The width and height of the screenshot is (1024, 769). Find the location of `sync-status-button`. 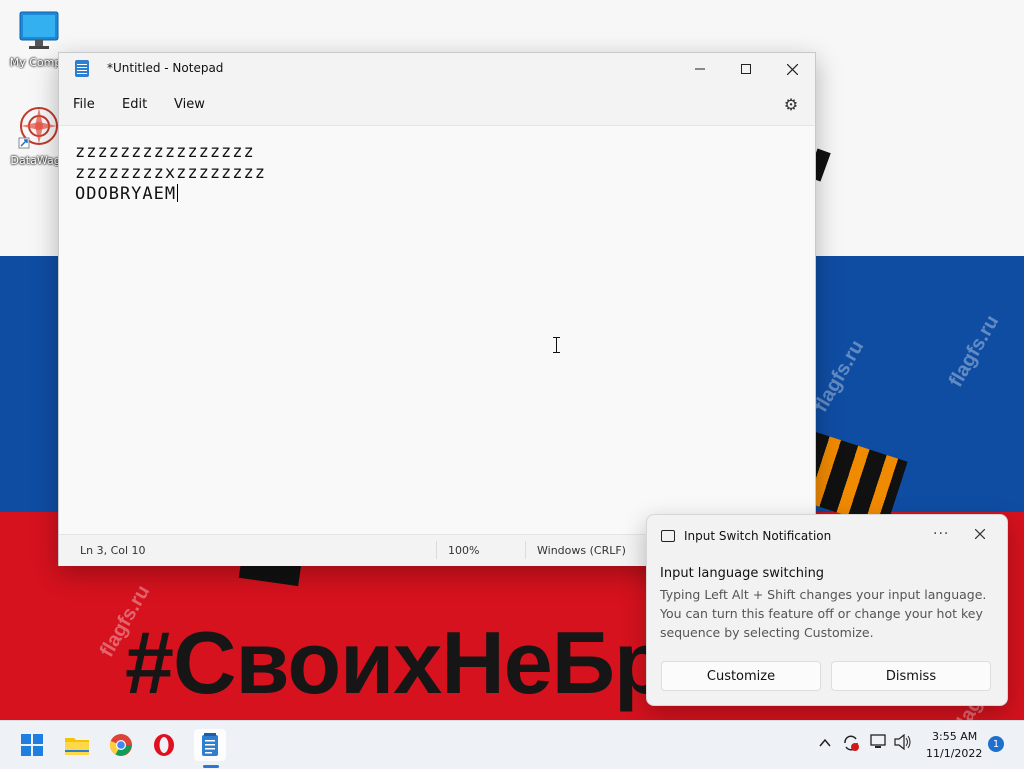

sync-status-button is located at coordinates (851, 745).